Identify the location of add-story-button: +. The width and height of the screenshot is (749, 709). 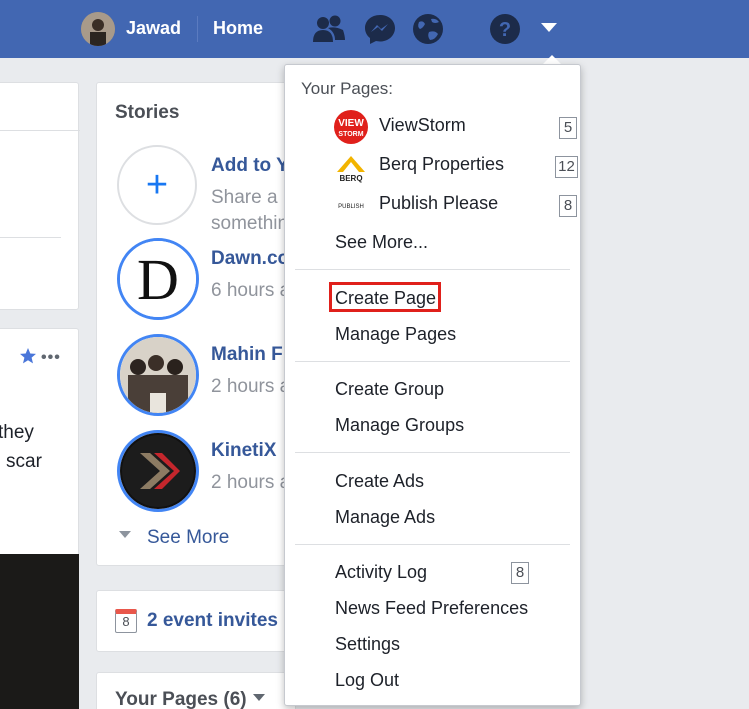
(157, 185).